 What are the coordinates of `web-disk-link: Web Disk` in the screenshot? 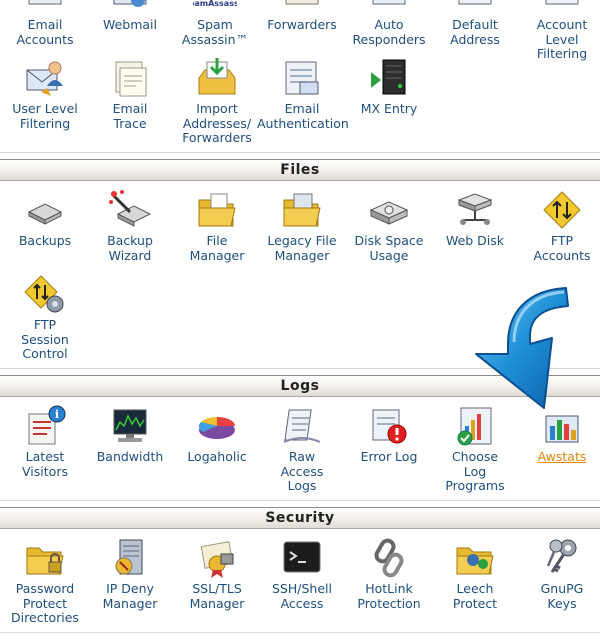 It's located at (475, 218).